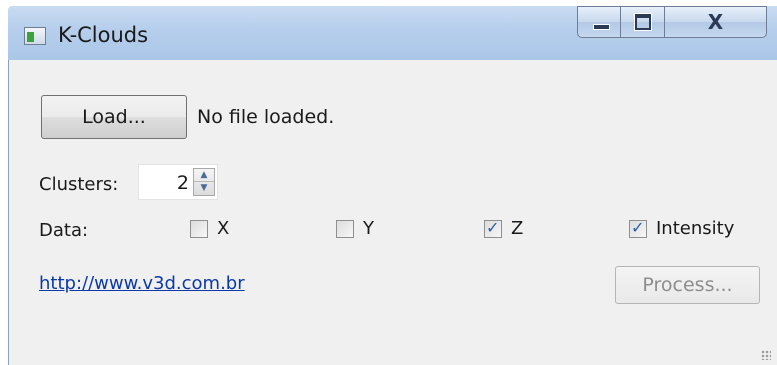 This screenshot has height=365, width=777. I want to click on checkbox-x-label: X, so click(223, 228).